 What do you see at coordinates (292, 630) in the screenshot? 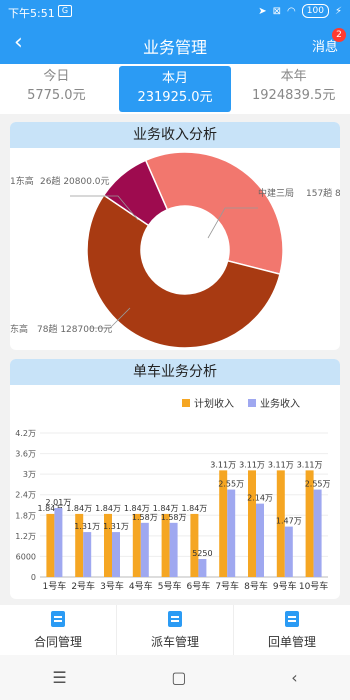
I see `nav-receipt-management: 回单管理` at bounding box center [292, 630].